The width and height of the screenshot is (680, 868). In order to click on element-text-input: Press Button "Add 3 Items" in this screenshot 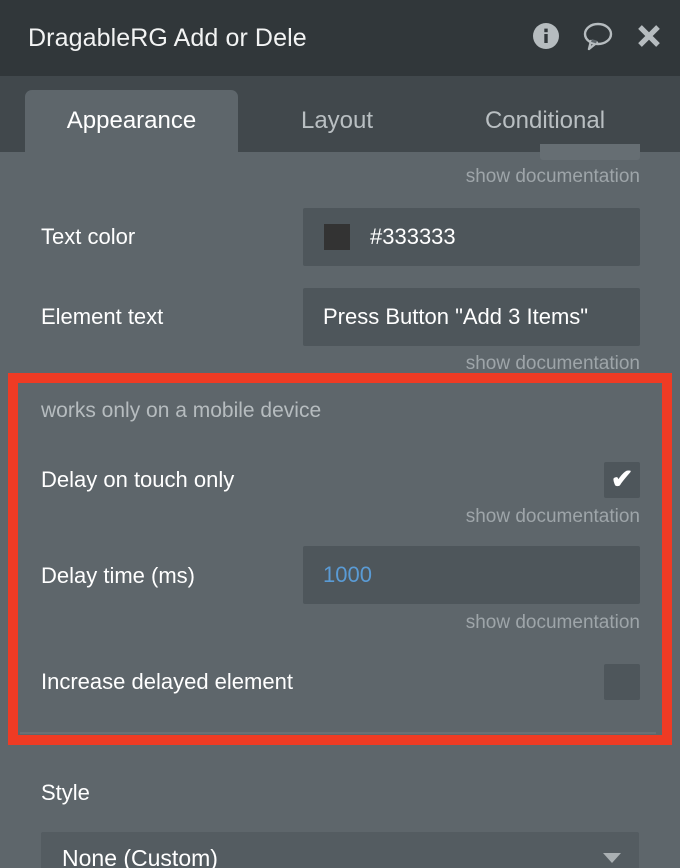, I will do `click(471, 317)`.